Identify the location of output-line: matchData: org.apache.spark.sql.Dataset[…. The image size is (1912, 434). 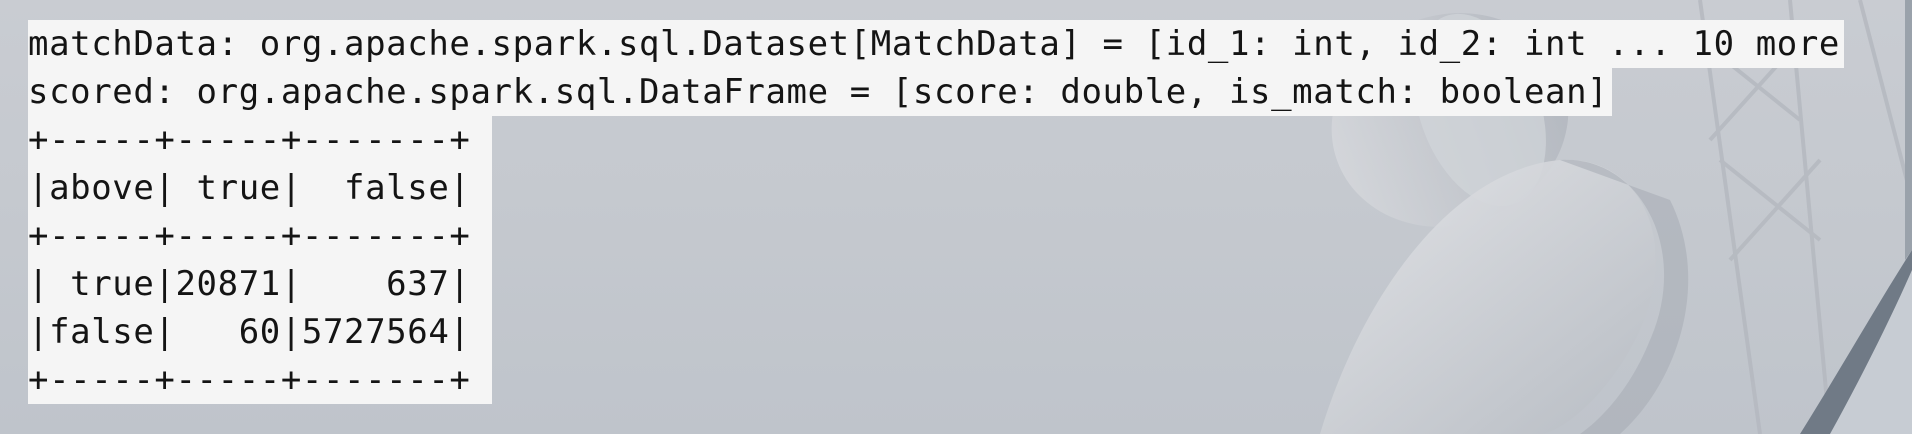
(936, 44).